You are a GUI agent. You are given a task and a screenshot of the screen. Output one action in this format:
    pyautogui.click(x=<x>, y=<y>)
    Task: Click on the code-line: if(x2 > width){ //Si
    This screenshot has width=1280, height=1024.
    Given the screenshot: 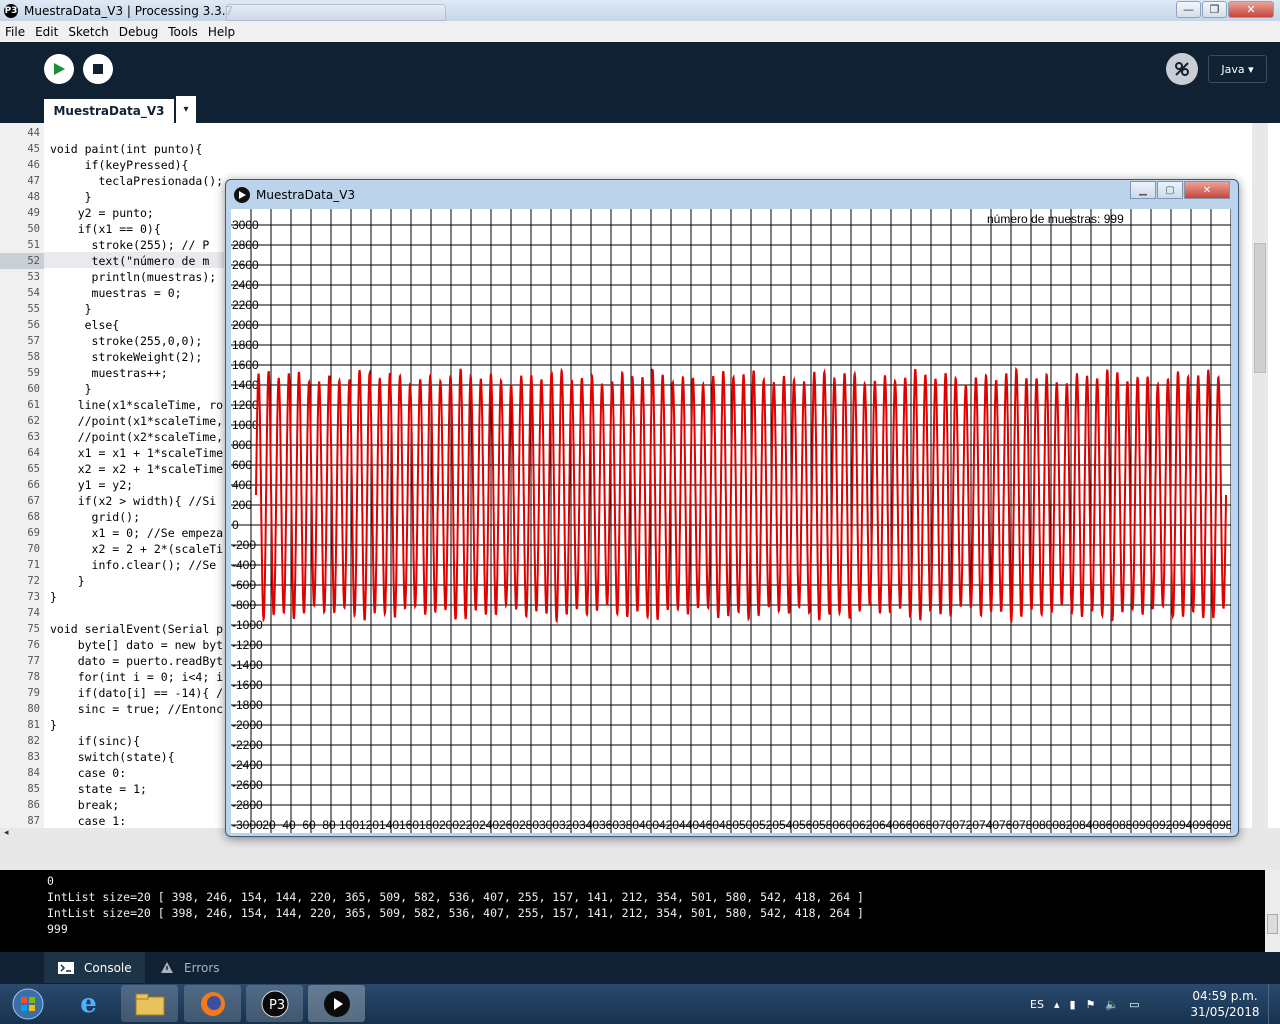 What is the action you would take?
    pyautogui.click(x=133, y=501)
    